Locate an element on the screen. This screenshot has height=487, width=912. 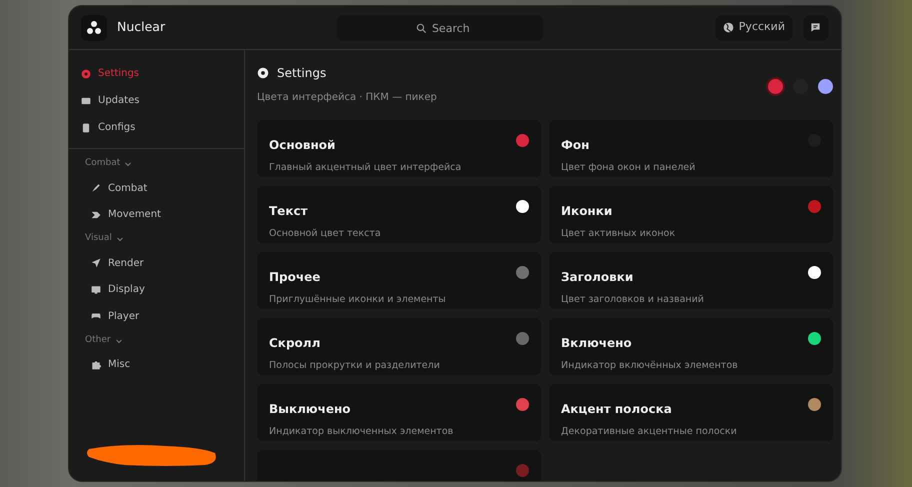
setting-description: Полосы прокрутки и разделители is located at coordinates (355, 366).